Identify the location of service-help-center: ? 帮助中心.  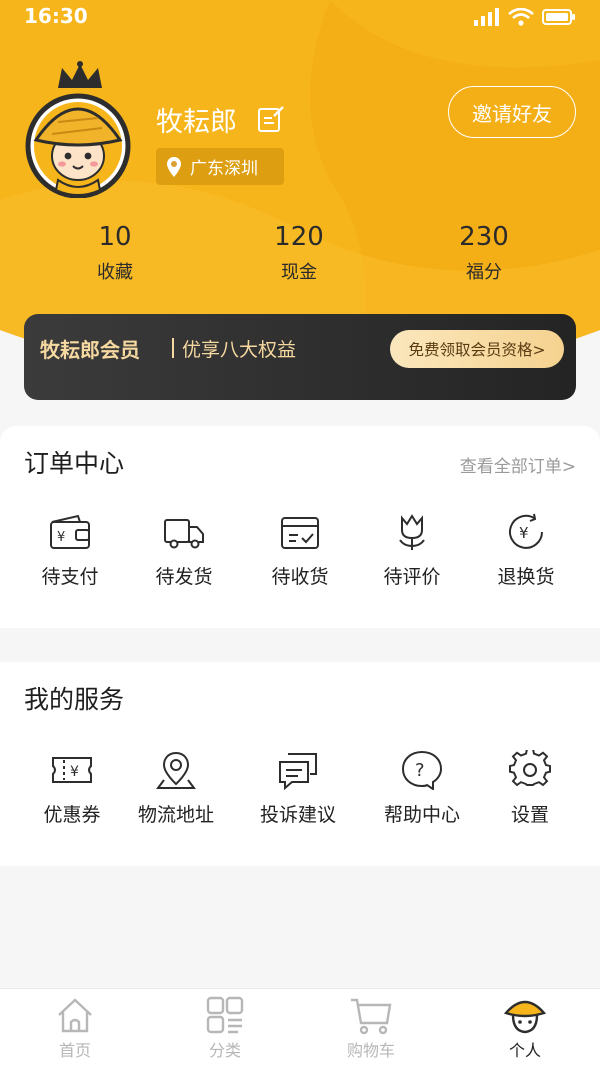
(422, 788).